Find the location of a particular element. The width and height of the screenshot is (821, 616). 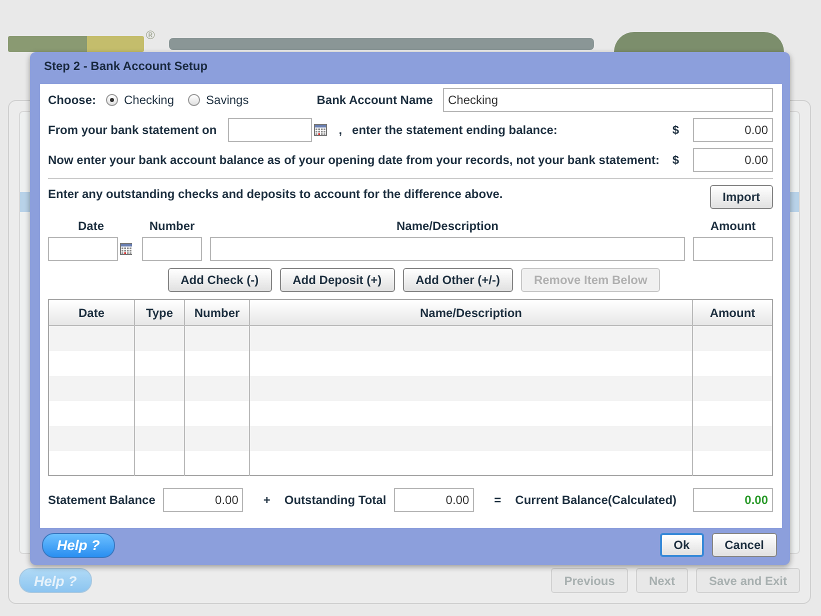

instruction-text: Now enter your bank account balance as of your opening date from your records, not your bank statement: is located at coordinates (354, 160).